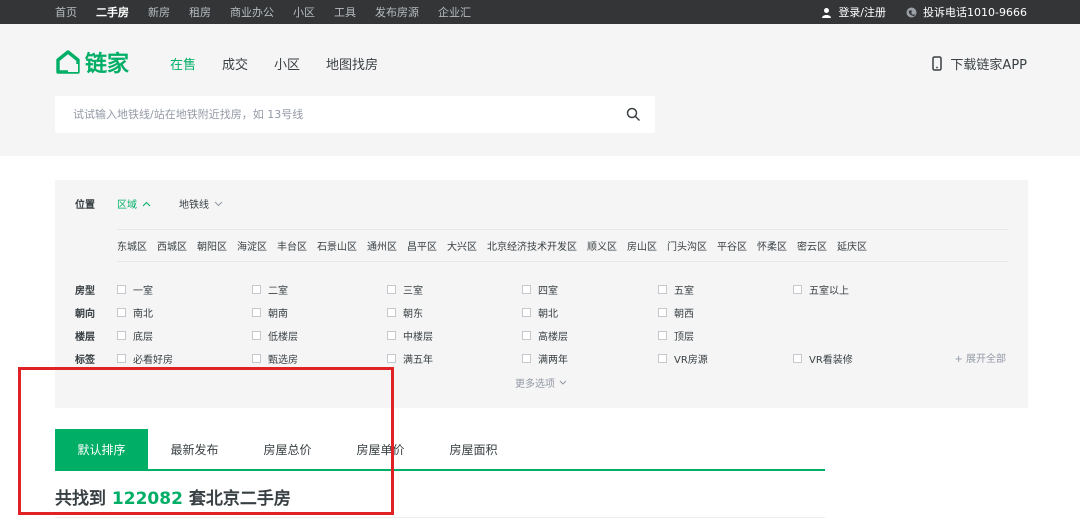  I want to click on tab-district: 区域, so click(134, 203).